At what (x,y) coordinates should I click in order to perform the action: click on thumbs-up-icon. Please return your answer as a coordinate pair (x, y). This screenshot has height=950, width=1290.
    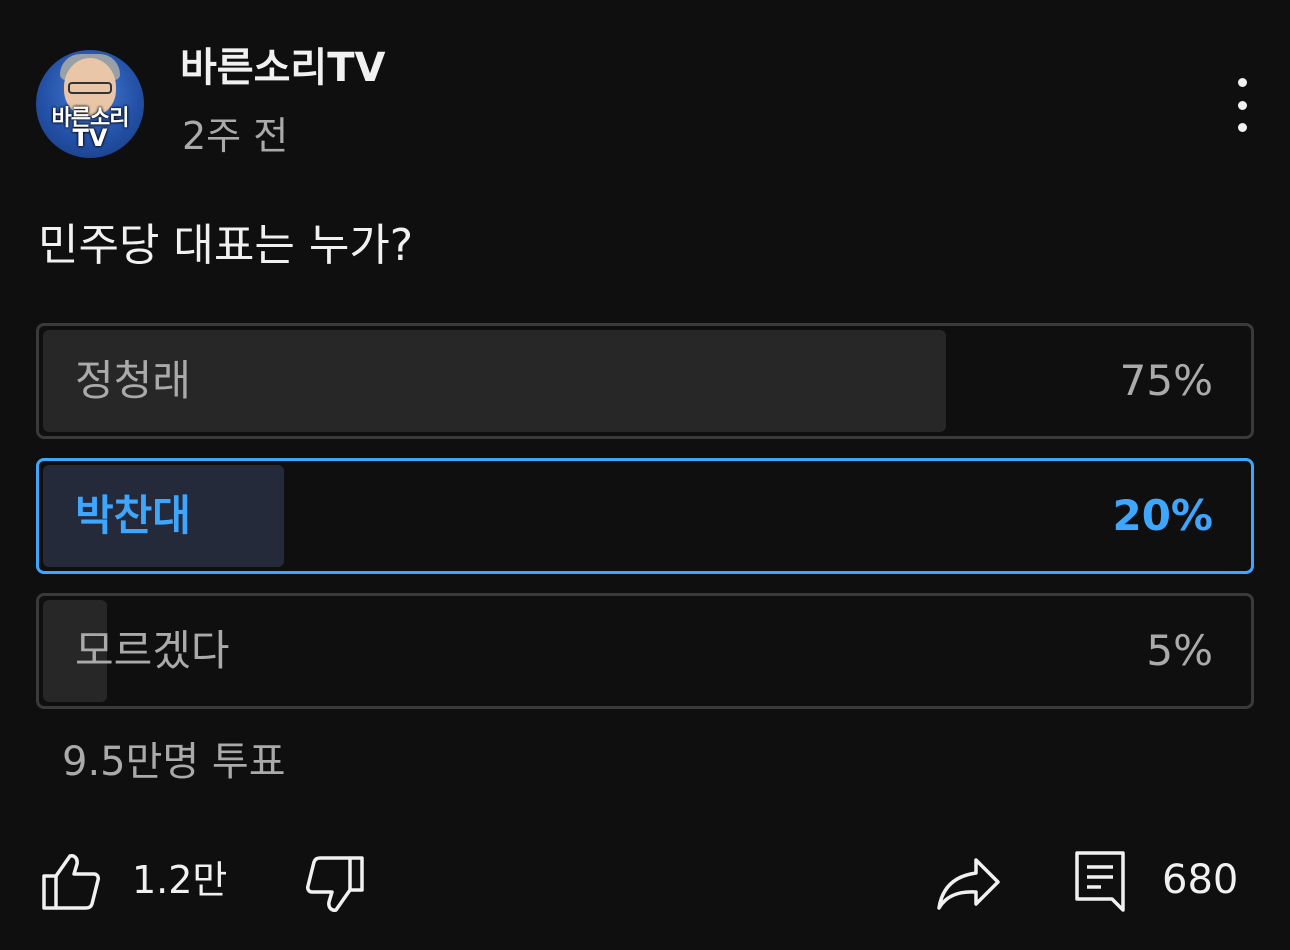
    Looking at the image, I should click on (71, 882).